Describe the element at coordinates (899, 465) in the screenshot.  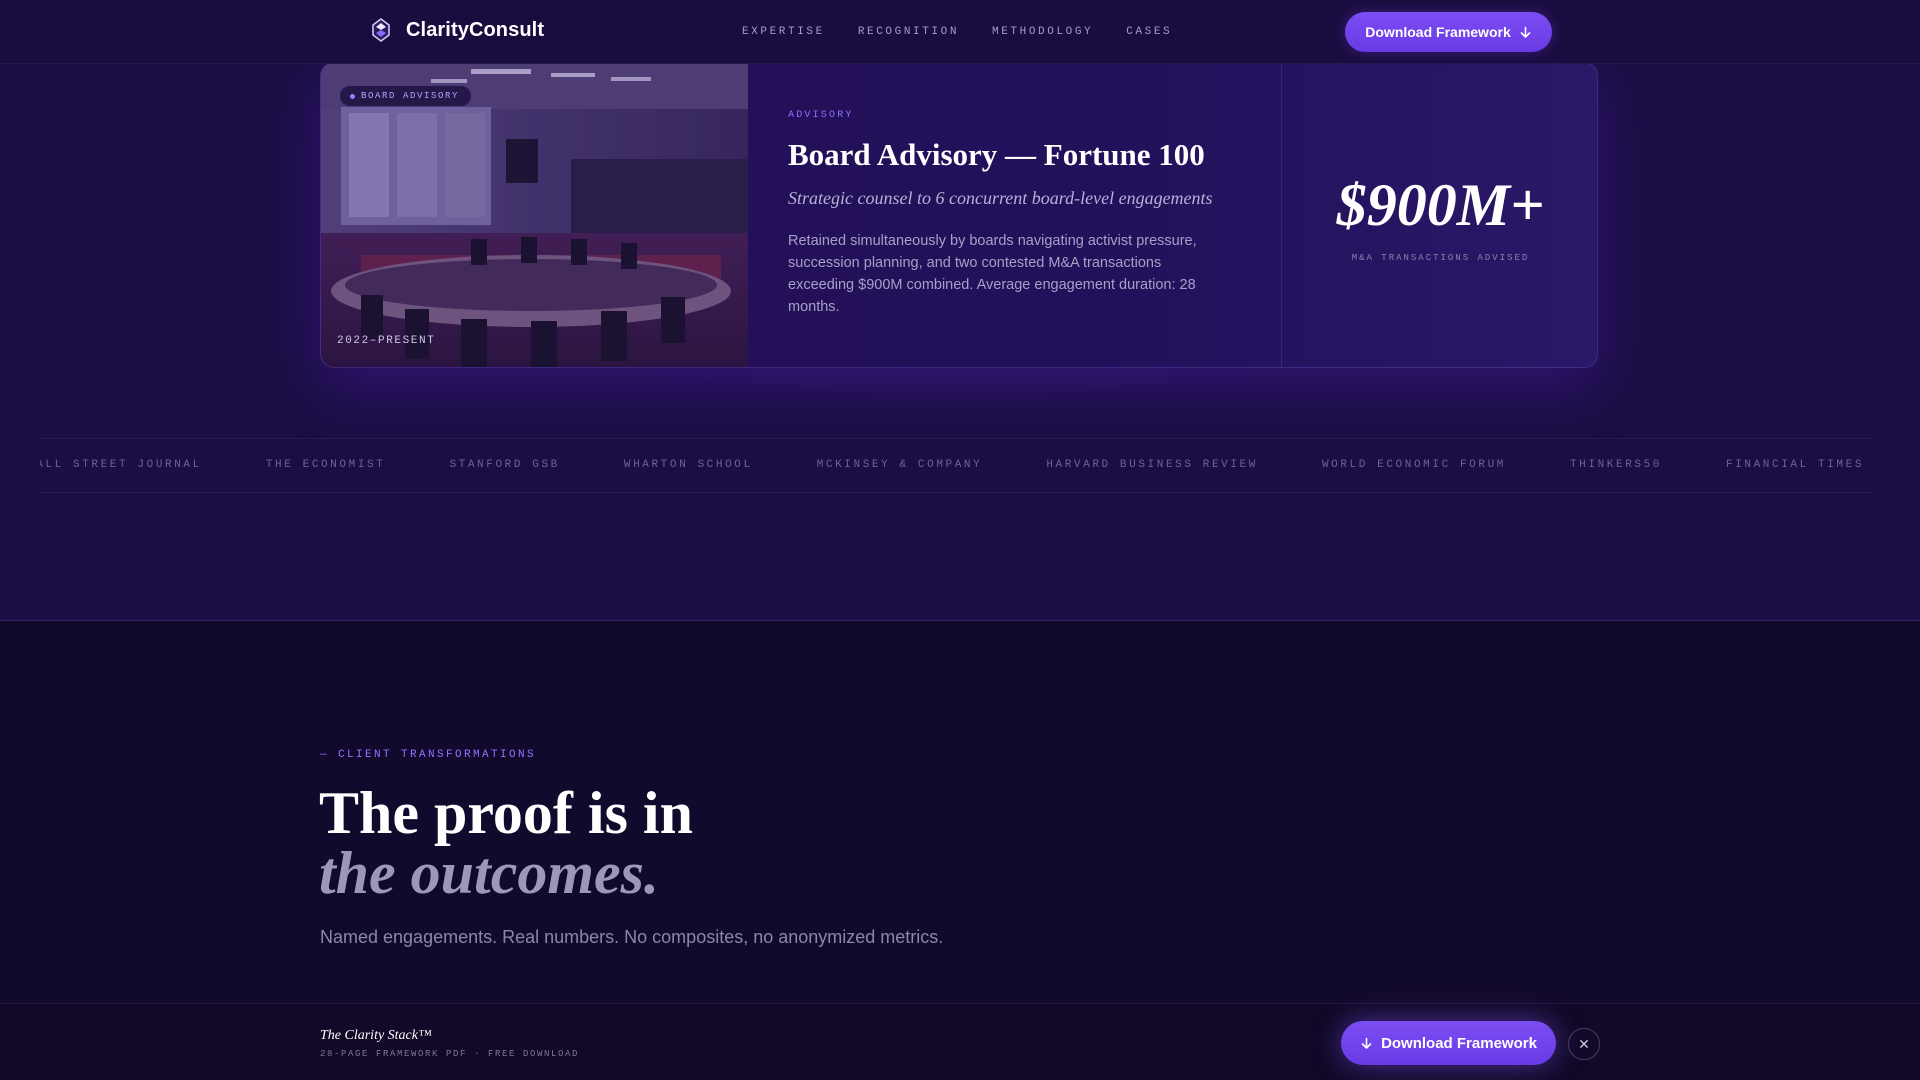
I see `press-logo-mckinsey: MCKINSEY & COMPANY` at that location.